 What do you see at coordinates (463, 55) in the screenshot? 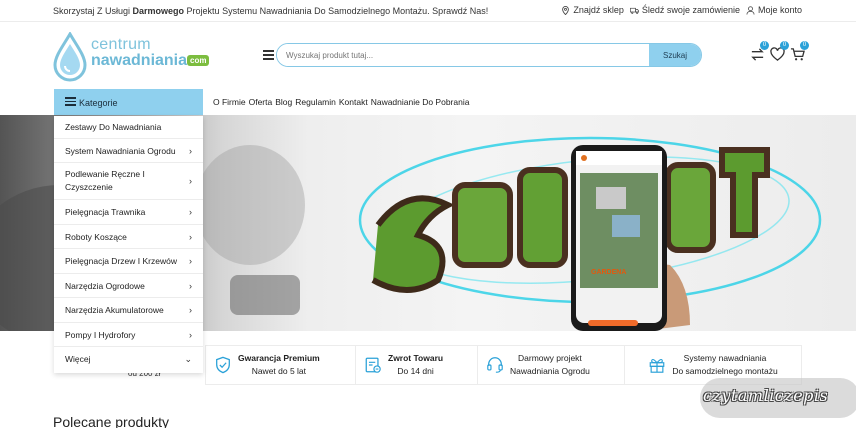
I see `search-input` at bounding box center [463, 55].